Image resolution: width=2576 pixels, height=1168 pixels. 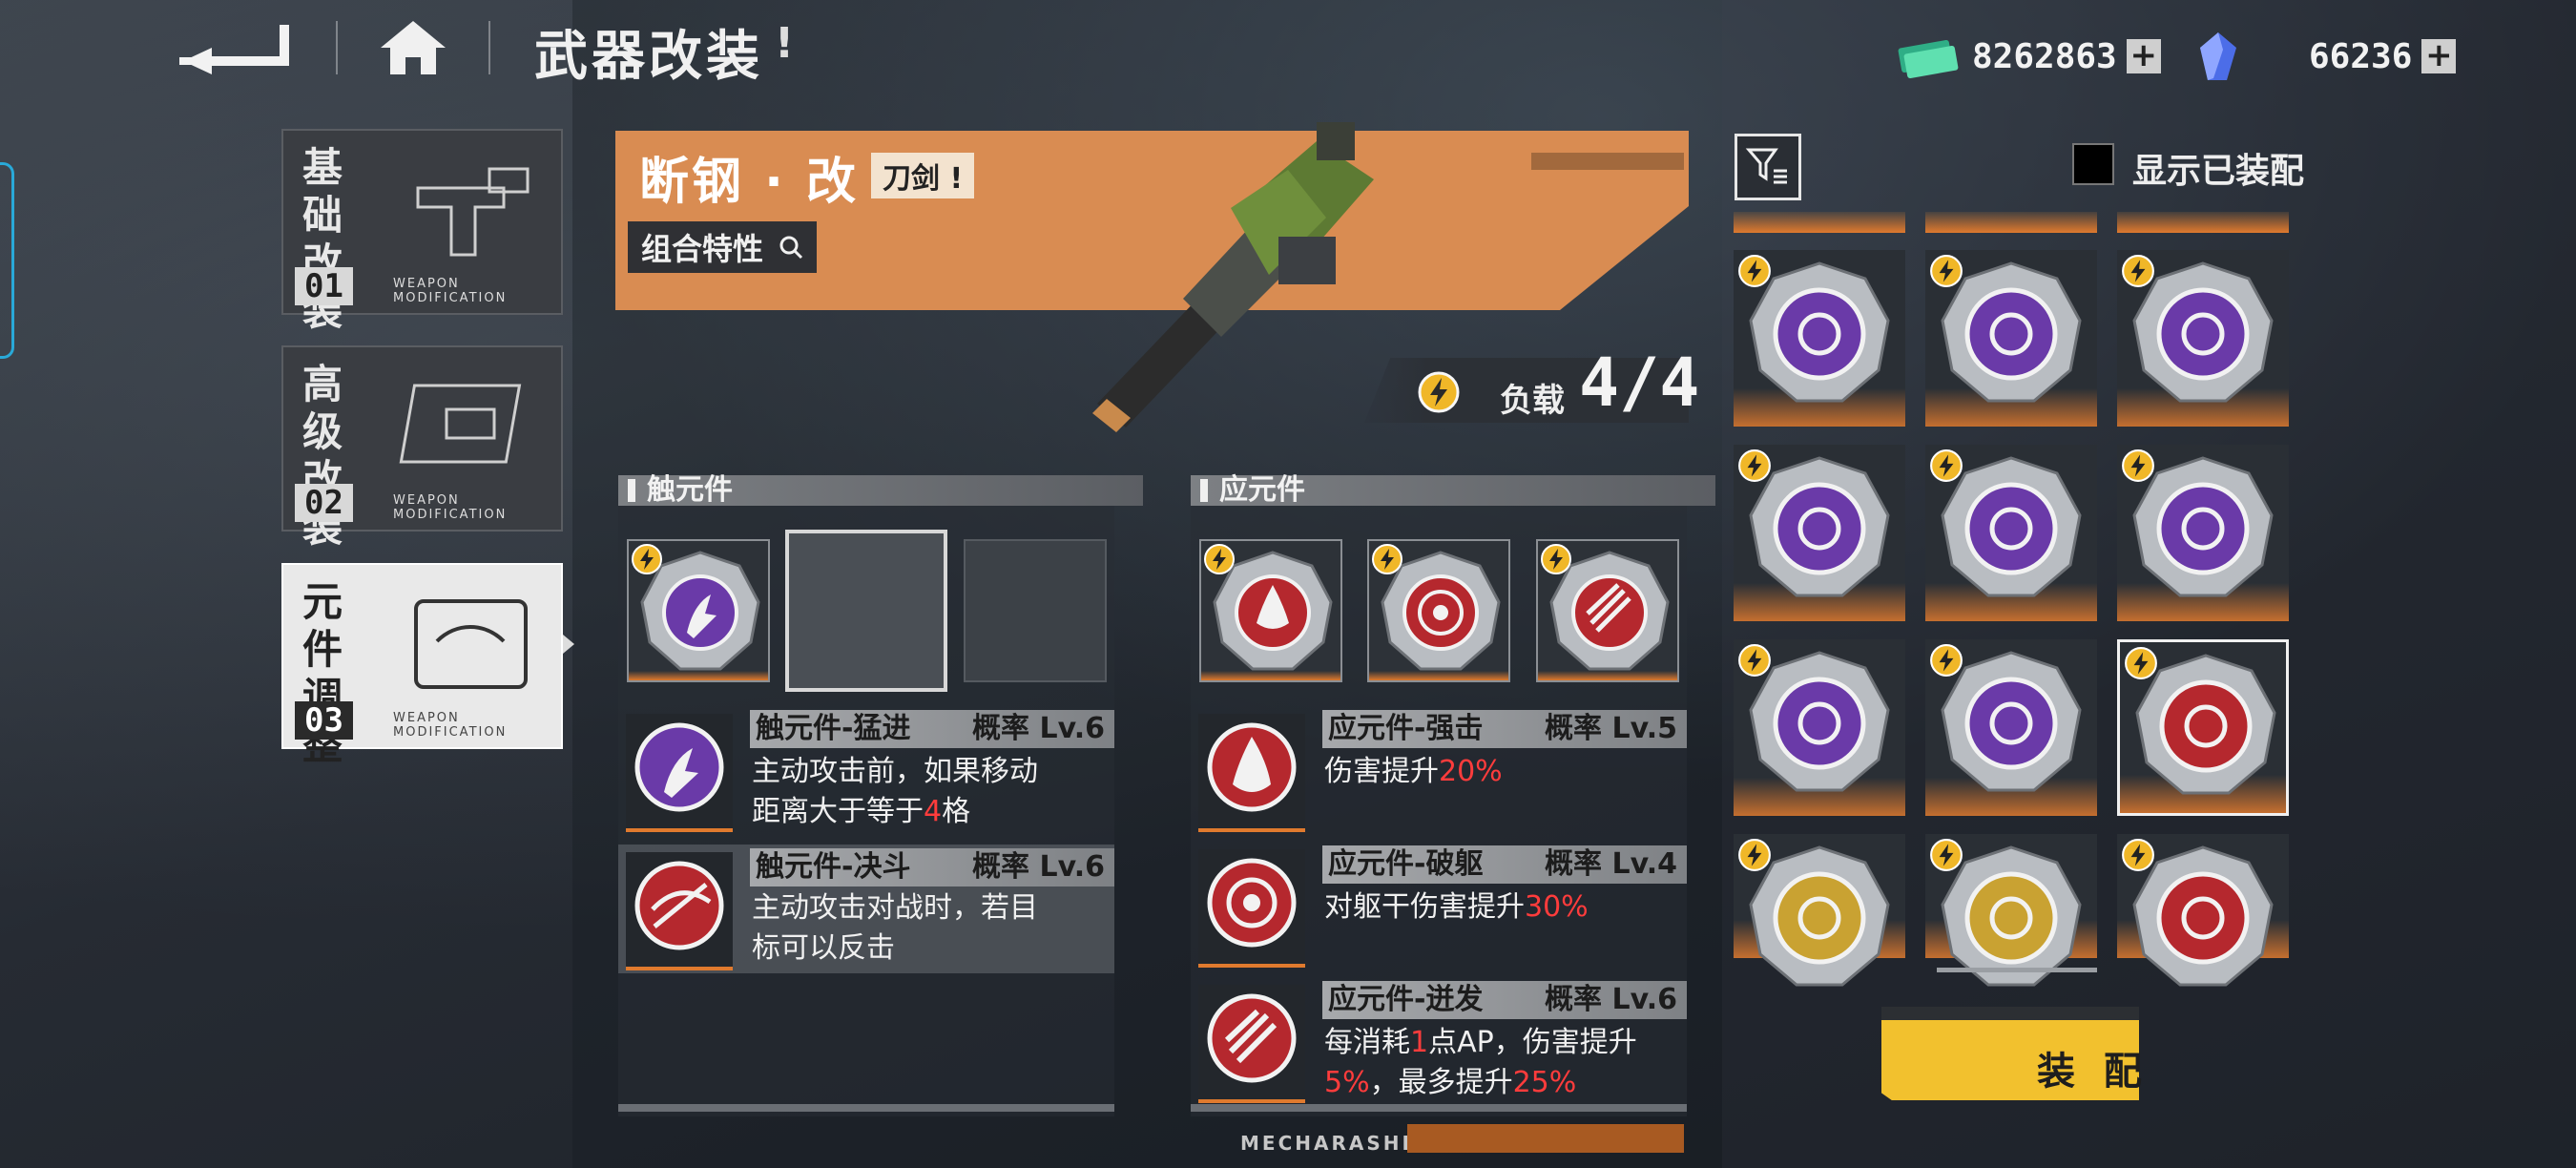 I want to click on currency-cash: 8262863 +, so click(x=2027, y=57).